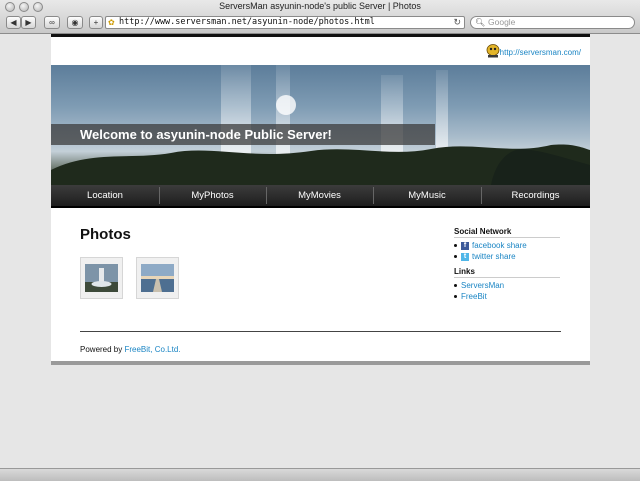 This screenshot has width=640, height=481. I want to click on nav-item-mymovies: MyMovies, so click(319, 195).